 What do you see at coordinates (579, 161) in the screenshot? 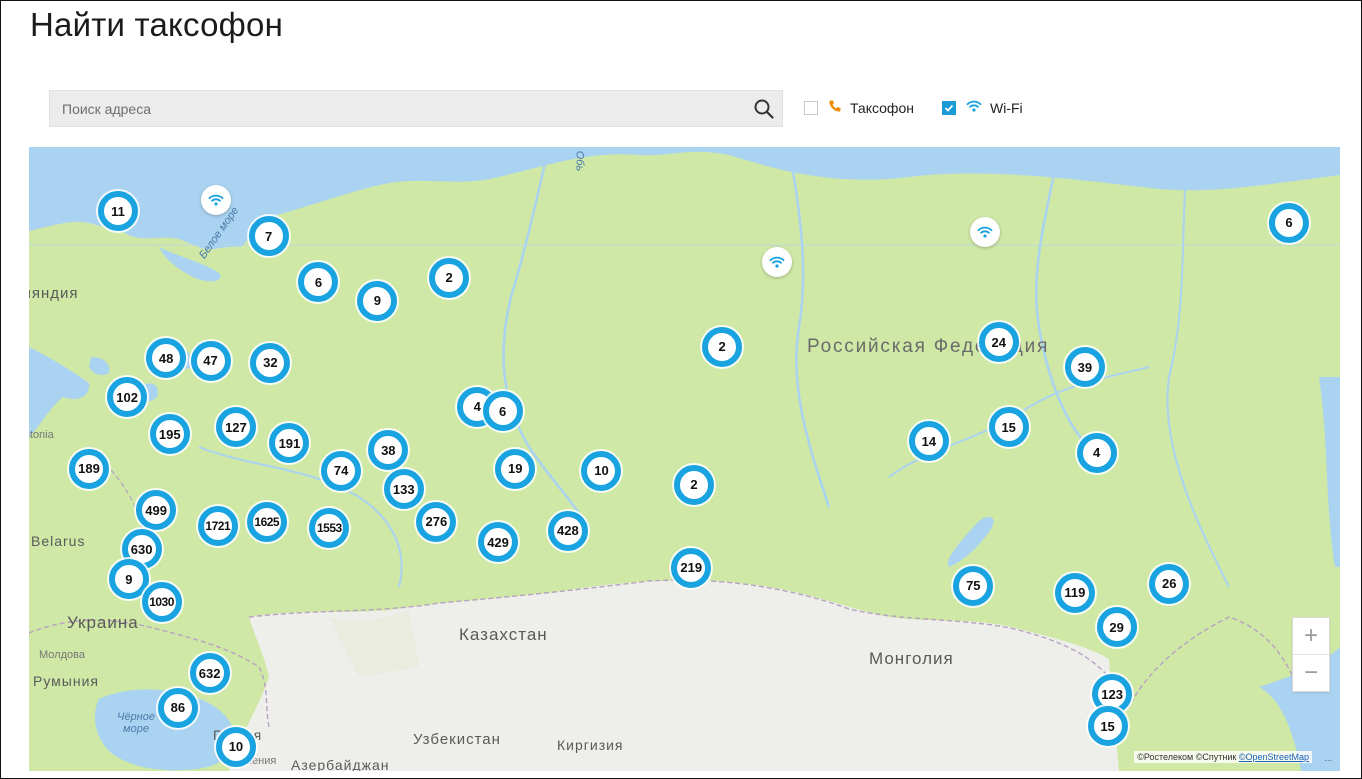
I see `label-ob: Обь` at bounding box center [579, 161].